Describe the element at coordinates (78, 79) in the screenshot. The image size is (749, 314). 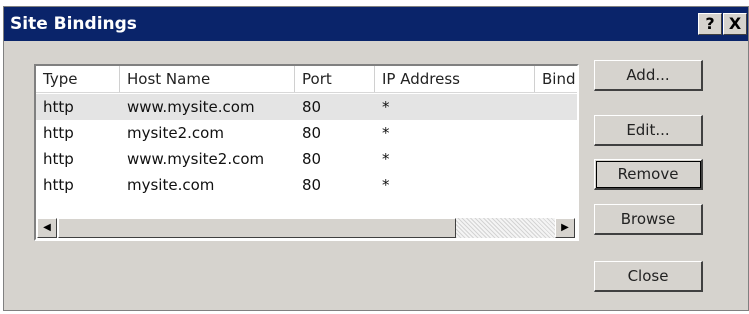
I see `column-header-type: Type` at that location.